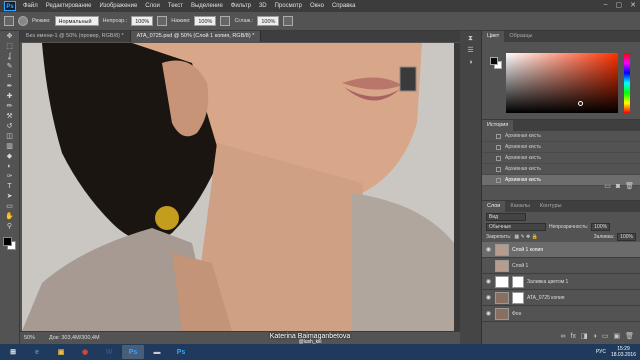 The width and height of the screenshot is (640, 360). I want to click on menu-item-2: Изображение, so click(118, 6).